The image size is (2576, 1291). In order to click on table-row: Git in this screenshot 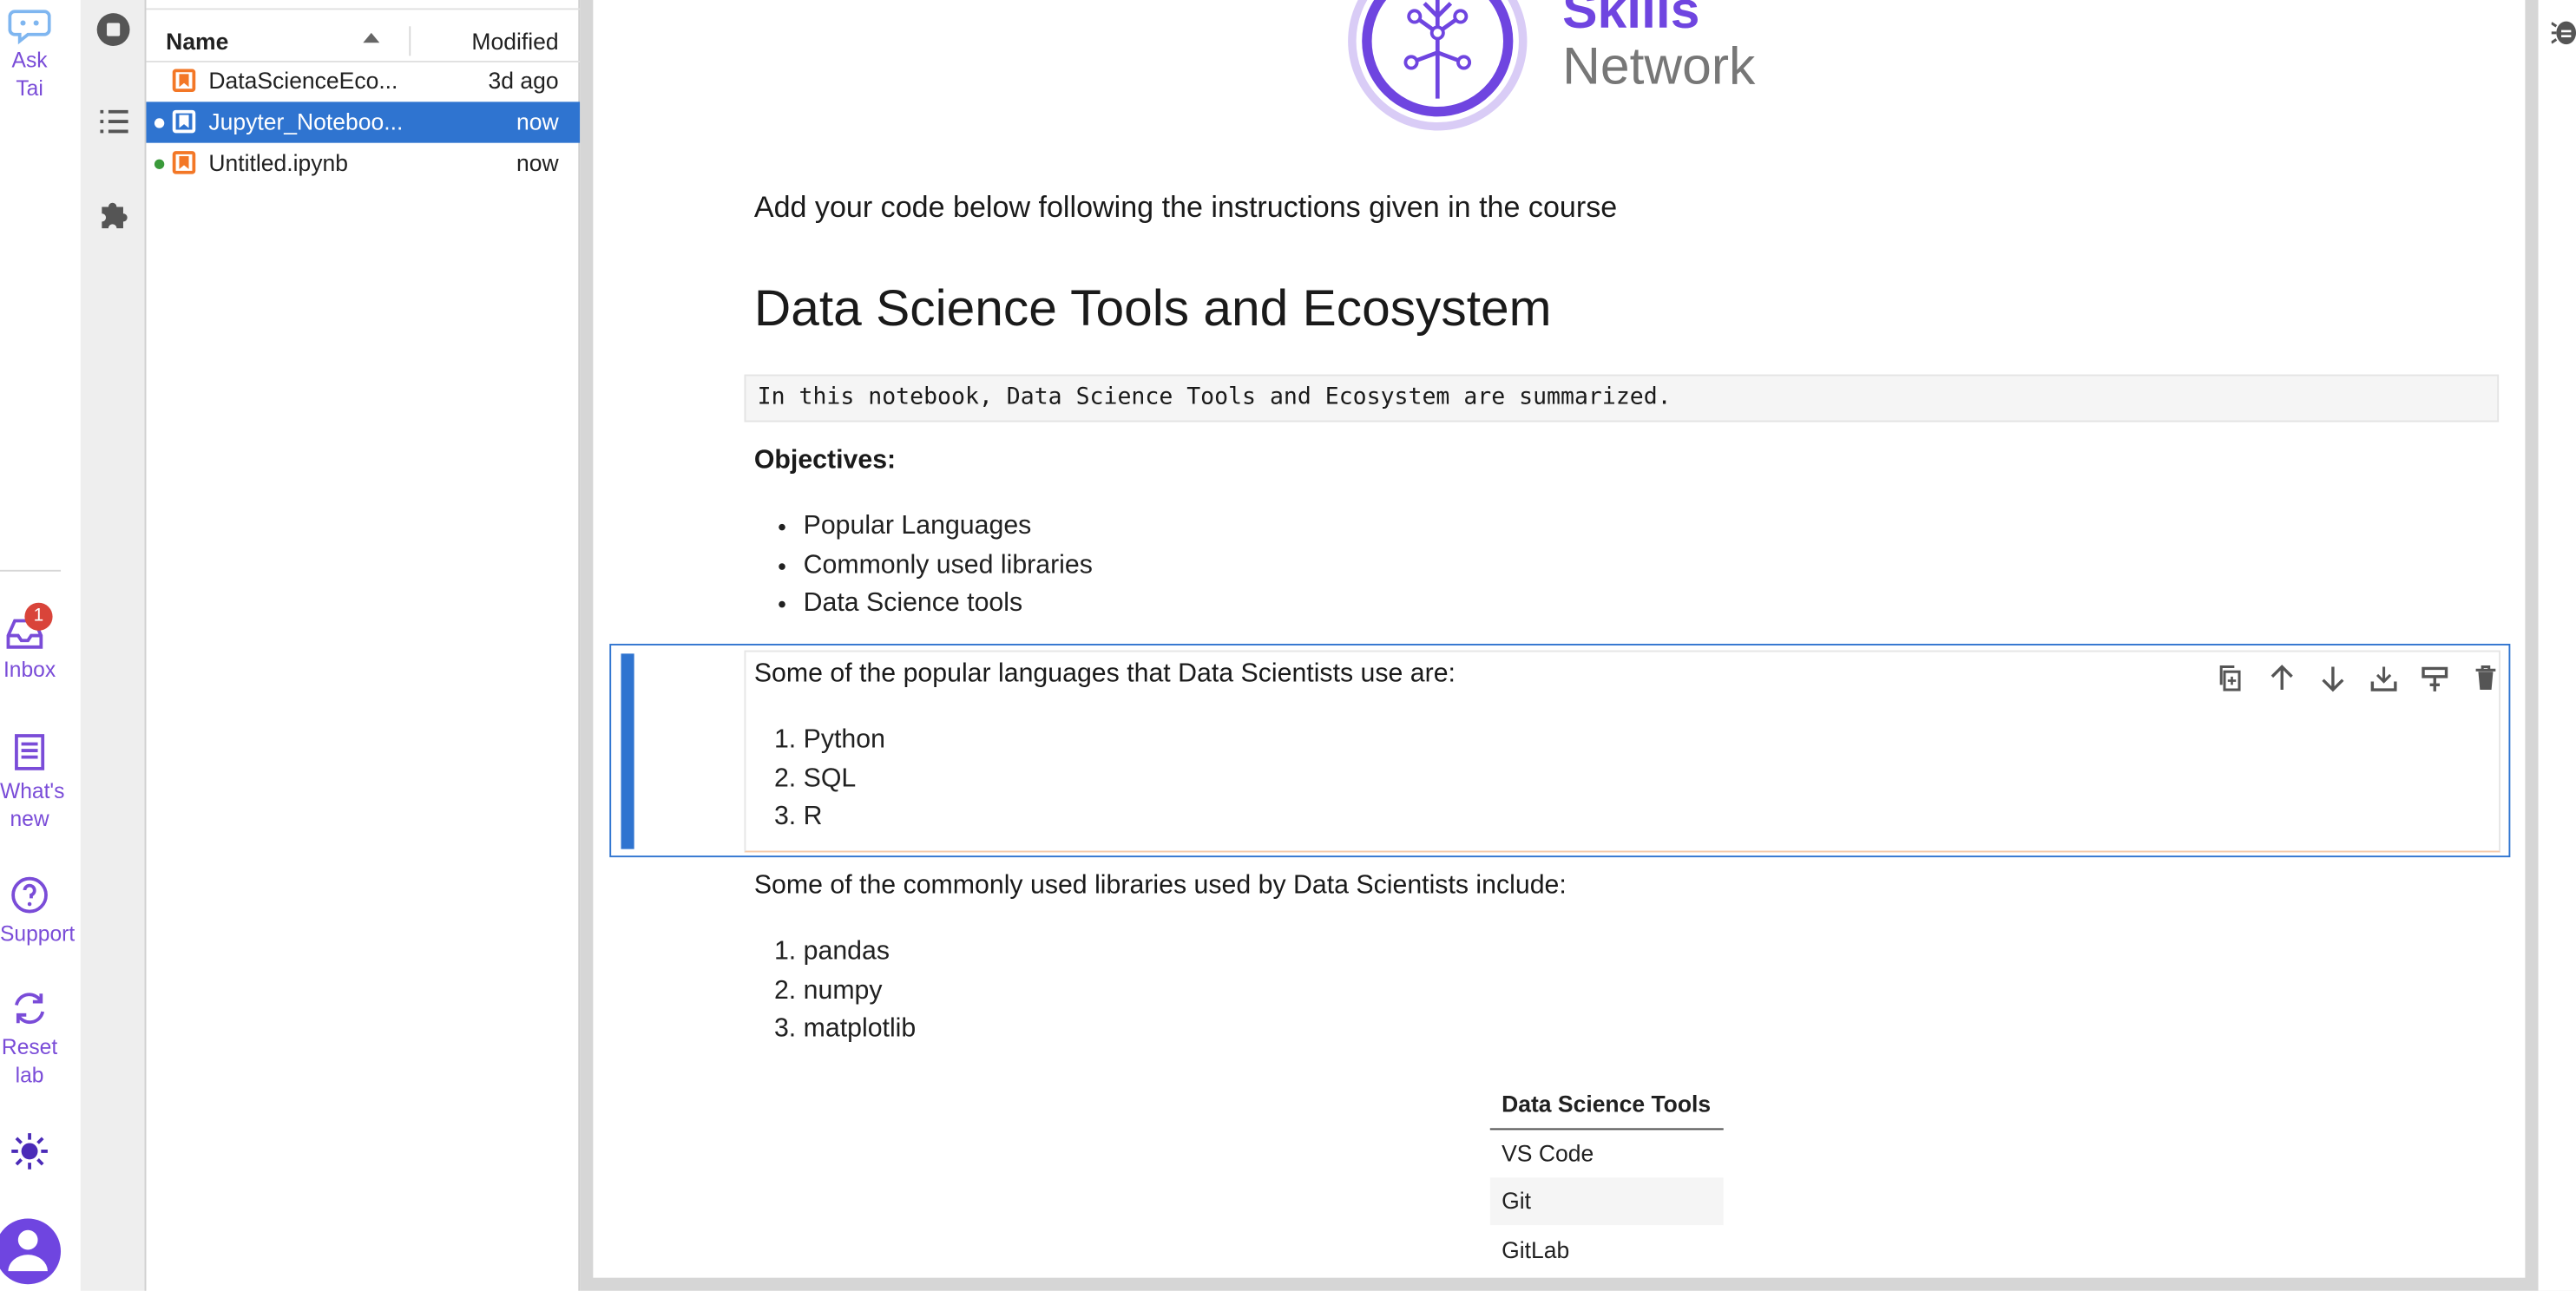, I will do `click(1606, 1201)`.